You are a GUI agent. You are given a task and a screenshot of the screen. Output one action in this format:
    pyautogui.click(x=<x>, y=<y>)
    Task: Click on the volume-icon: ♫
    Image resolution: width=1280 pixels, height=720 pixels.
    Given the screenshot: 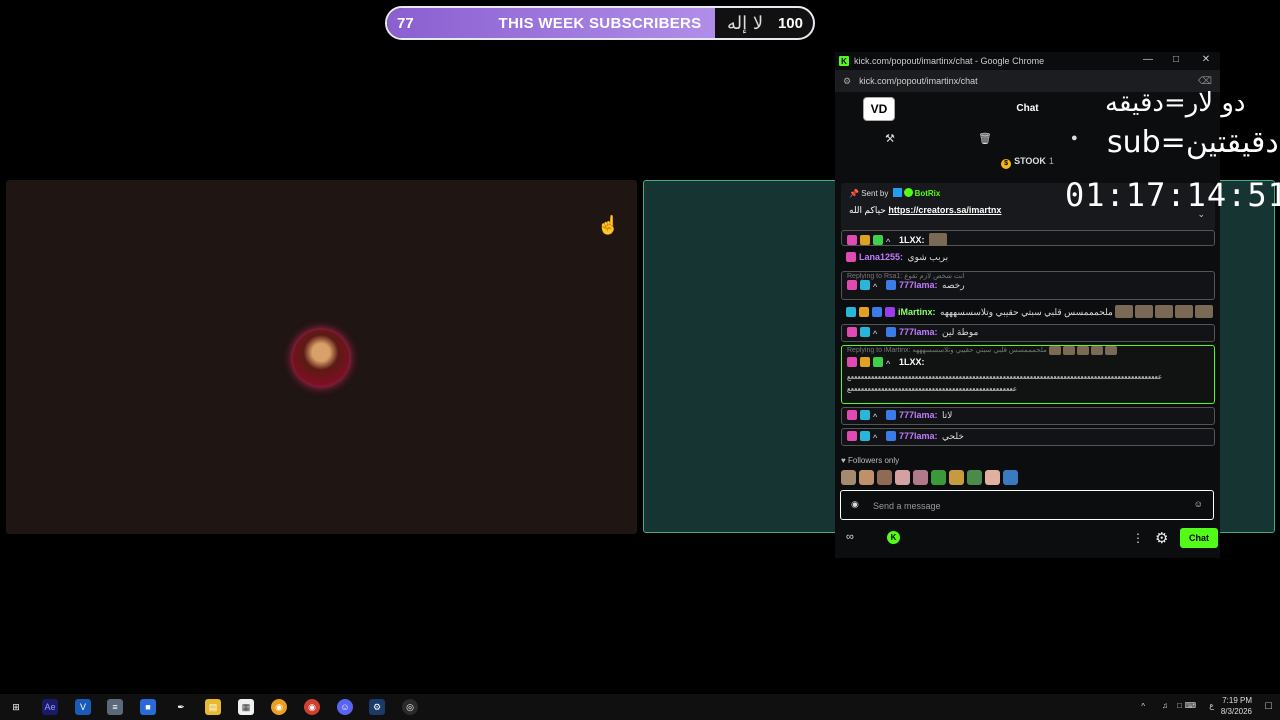 What is the action you would take?
    pyautogui.click(x=1165, y=705)
    